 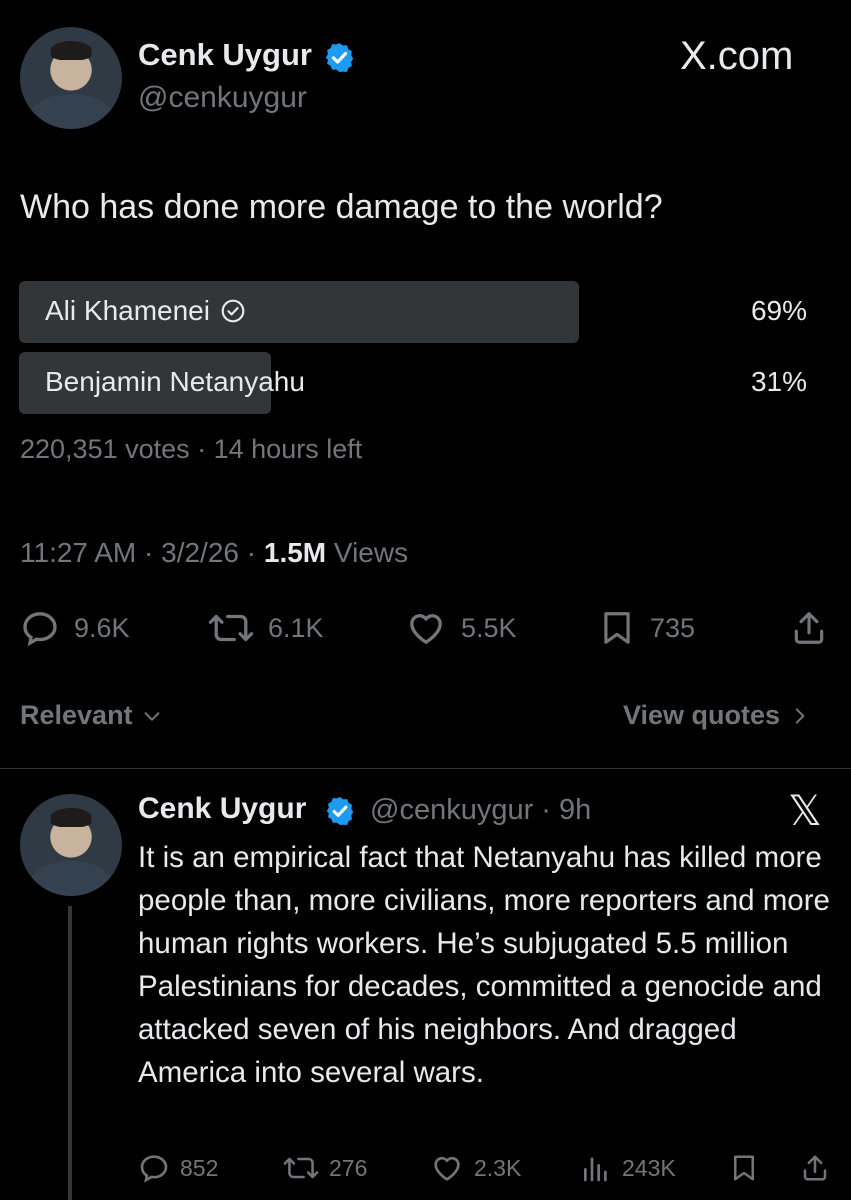 I want to click on reply-share-button, so click(x=815, y=1168).